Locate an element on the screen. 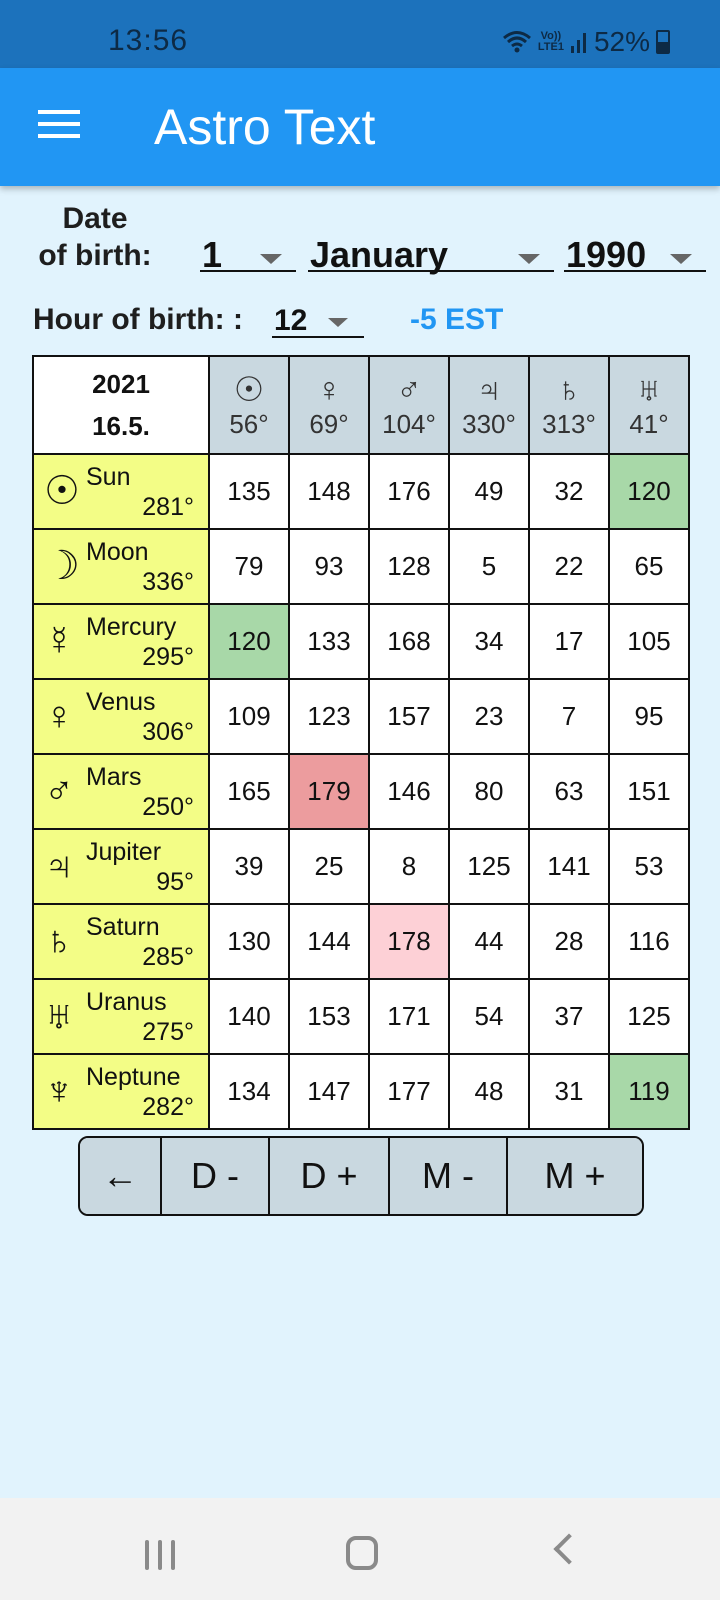  column-header-uranus: ♅ 41° is located at coordinates (649, 405).